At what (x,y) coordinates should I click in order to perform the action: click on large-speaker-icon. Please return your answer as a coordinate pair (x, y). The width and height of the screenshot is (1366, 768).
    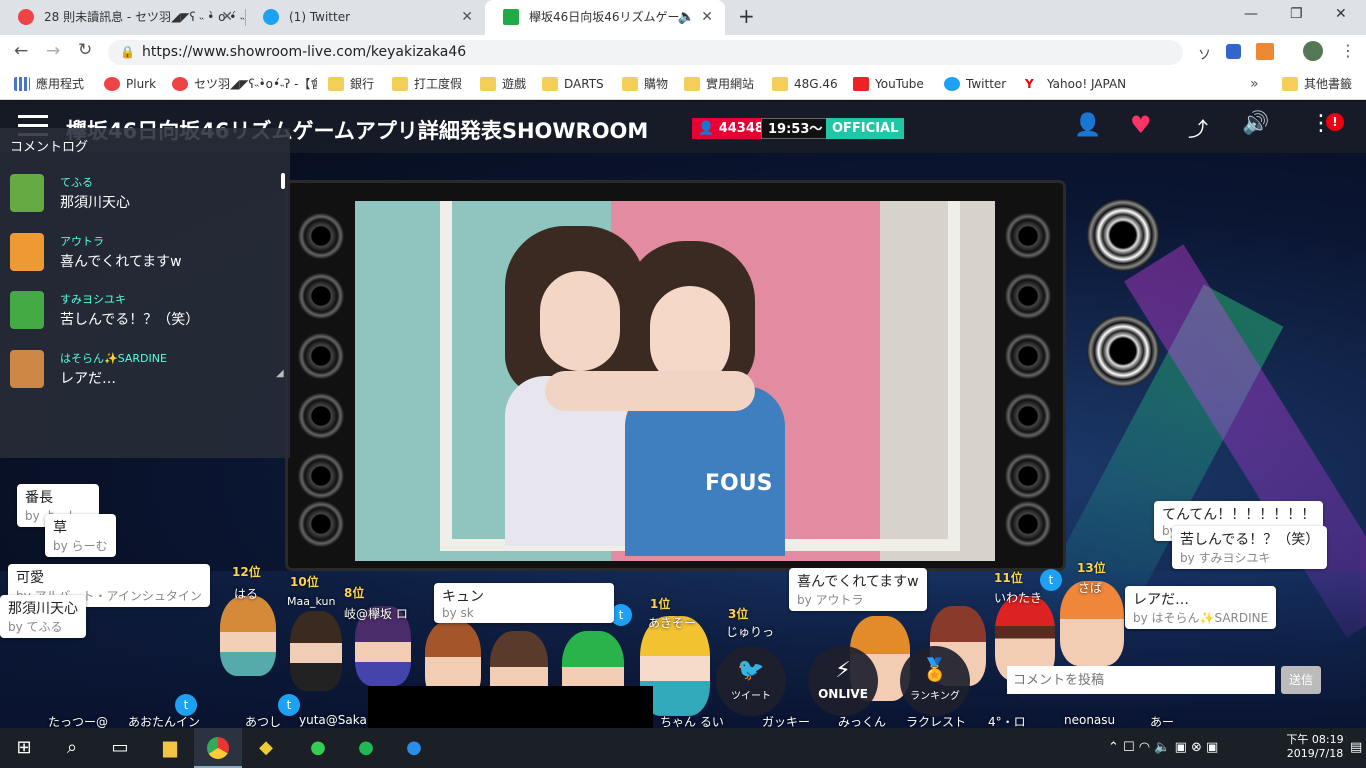
    Looking at the image, I should click on (1123, 351).